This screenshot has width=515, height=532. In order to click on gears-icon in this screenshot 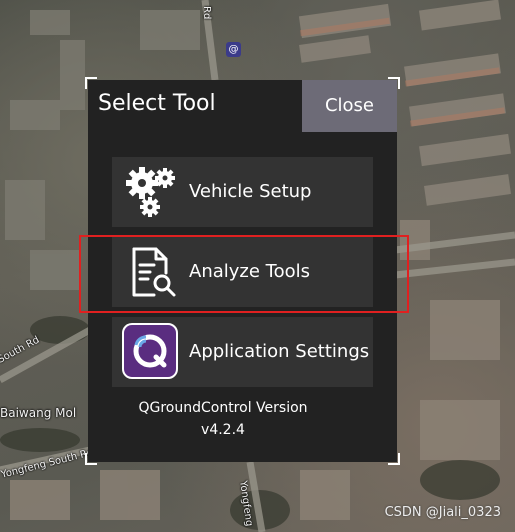, I will do `click(150, 192)`.